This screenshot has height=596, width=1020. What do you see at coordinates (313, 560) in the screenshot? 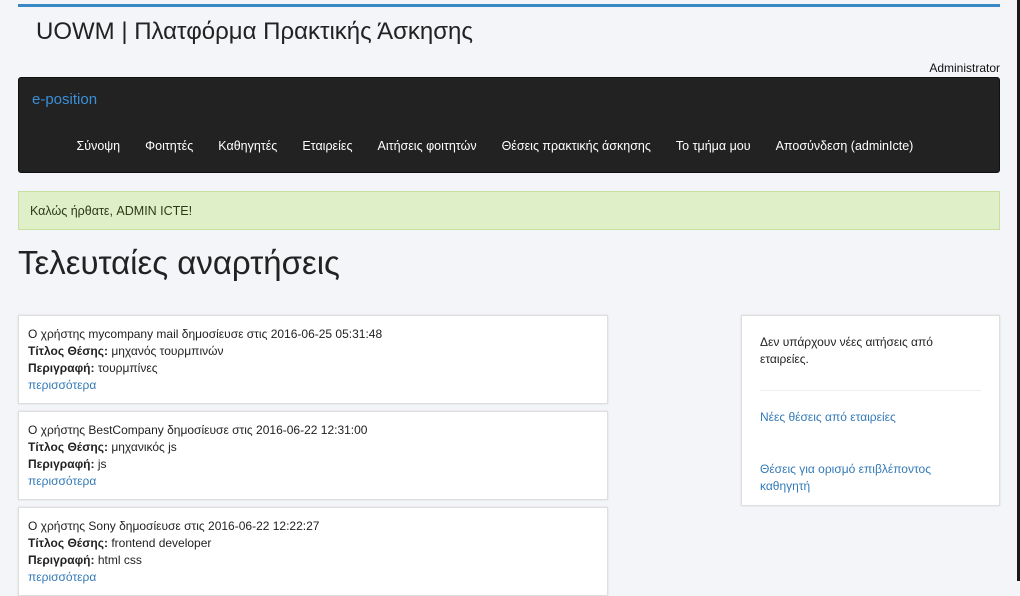
I see `post-desc-row: Περιγραφή: html css` at bounding box center [313, 560].